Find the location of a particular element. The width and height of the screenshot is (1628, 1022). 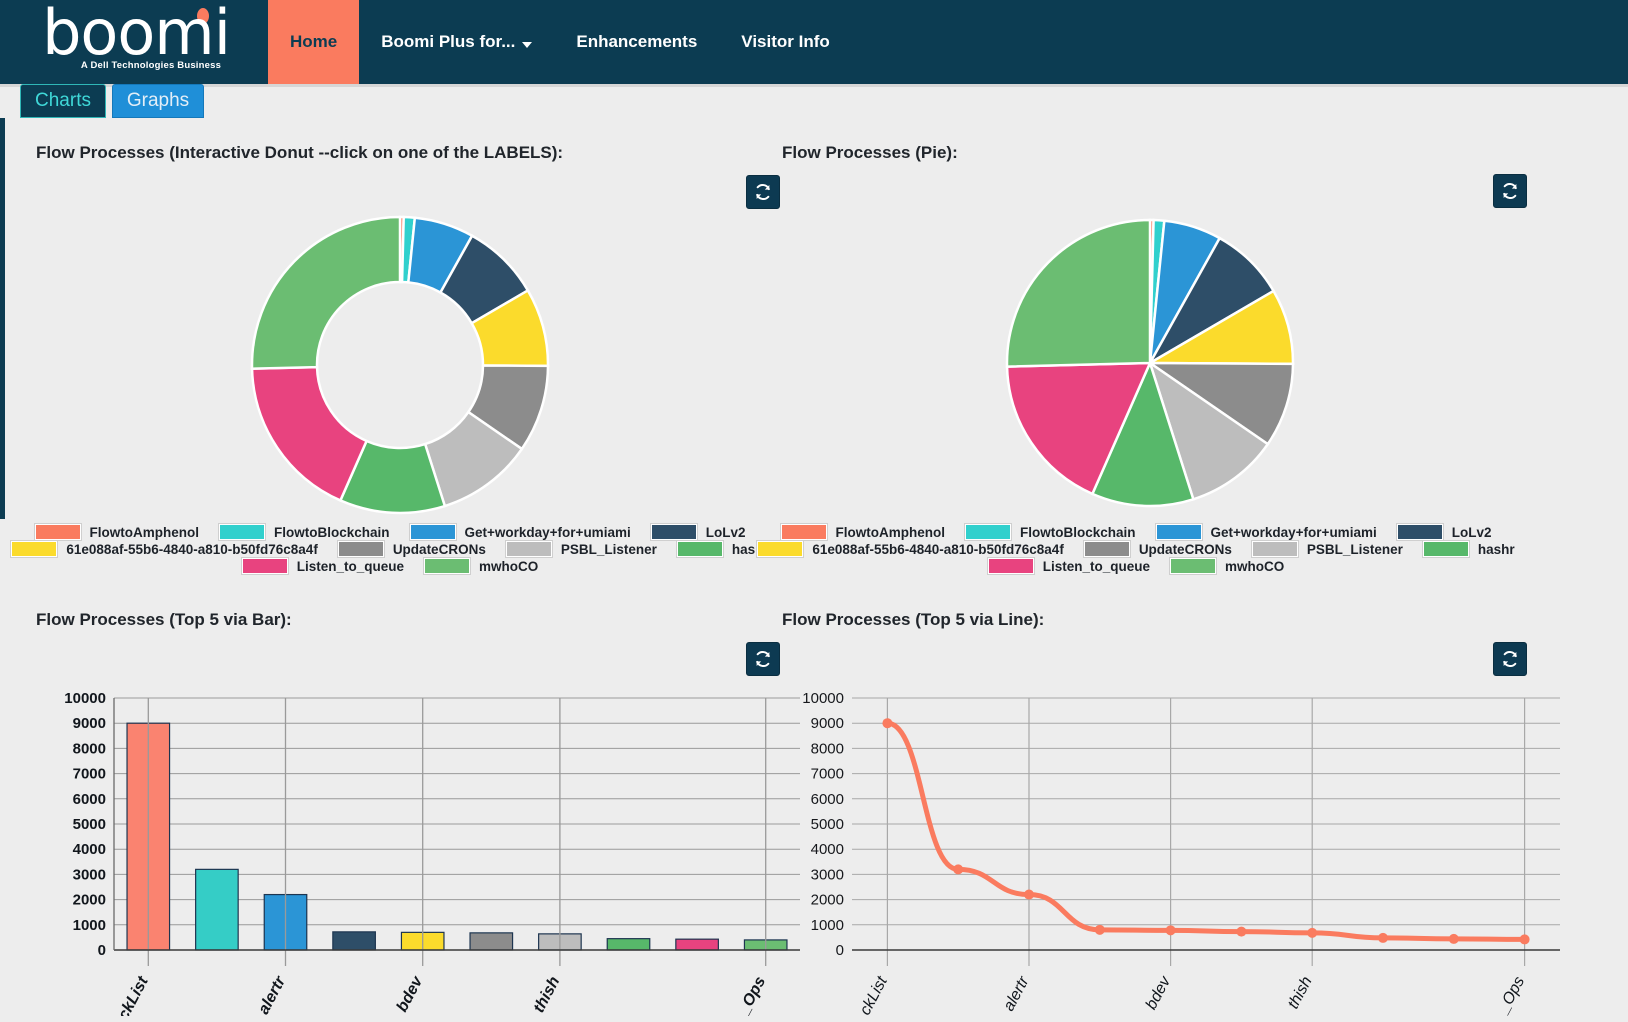

pie-chart is located at coordinates (1150, 363).